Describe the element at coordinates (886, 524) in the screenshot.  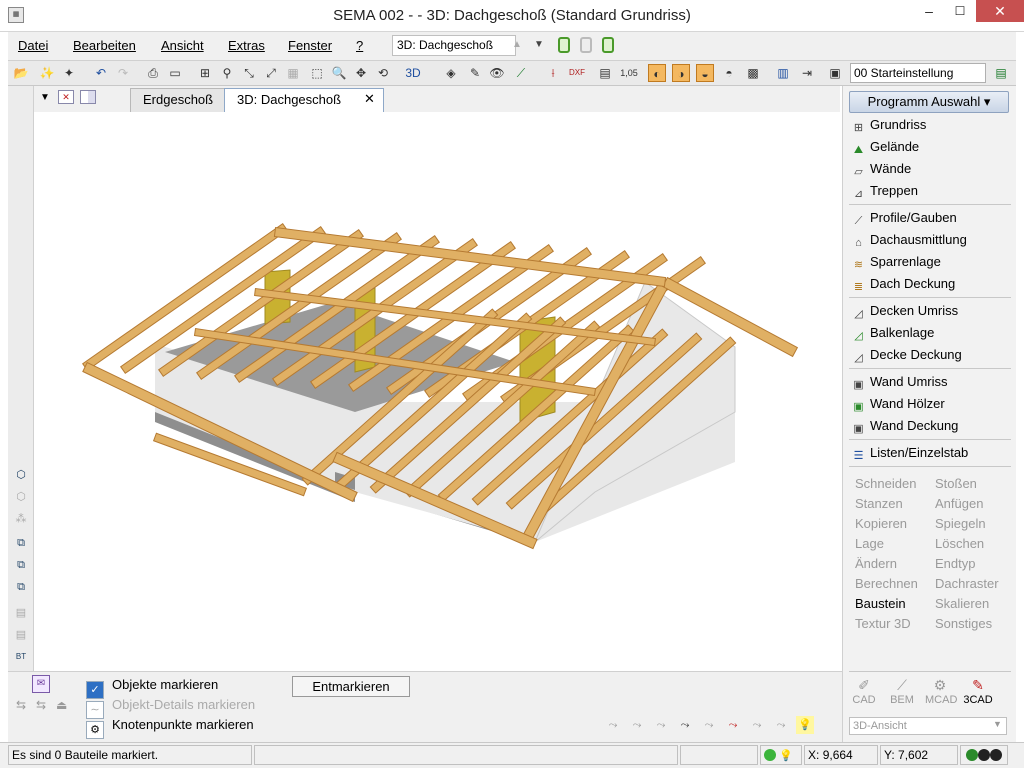
I see `cmd-kopieren: Kopieren` at that location.